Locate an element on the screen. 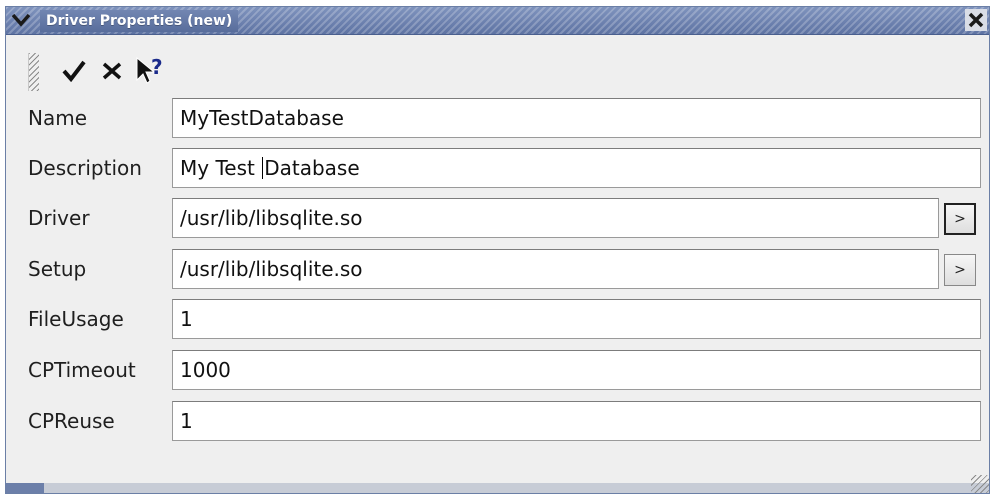  driver-browse-button: > is located at coordinates (960, 219).